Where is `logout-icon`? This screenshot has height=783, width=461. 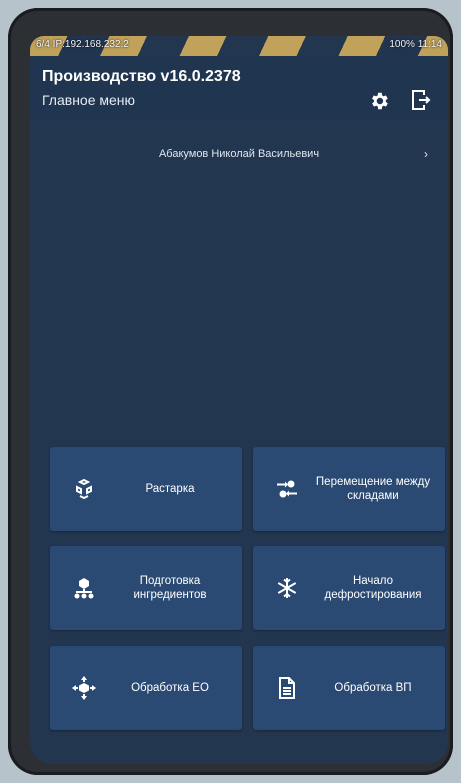 logout-icon is located at coordinates (421, 100).